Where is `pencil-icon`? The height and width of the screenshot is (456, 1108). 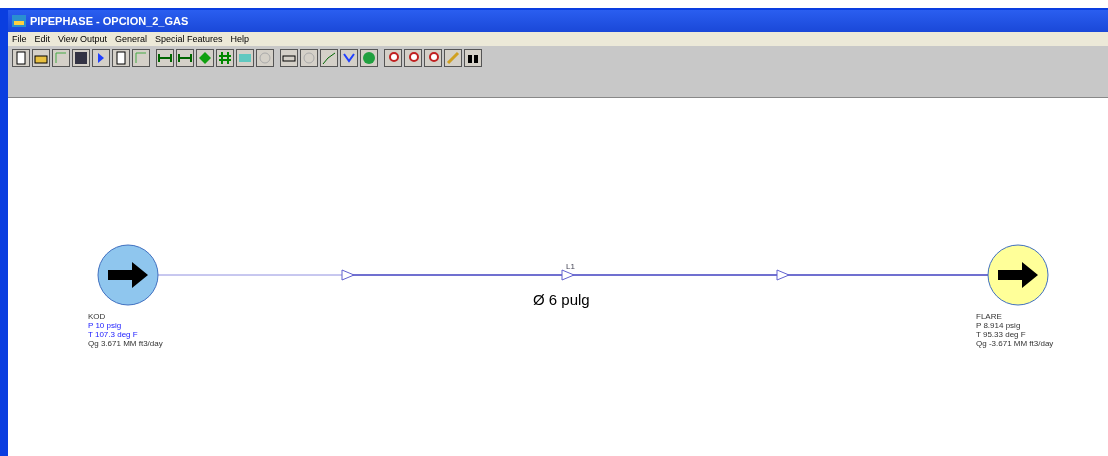
pencil-icon is located at coordinates (453, 58).